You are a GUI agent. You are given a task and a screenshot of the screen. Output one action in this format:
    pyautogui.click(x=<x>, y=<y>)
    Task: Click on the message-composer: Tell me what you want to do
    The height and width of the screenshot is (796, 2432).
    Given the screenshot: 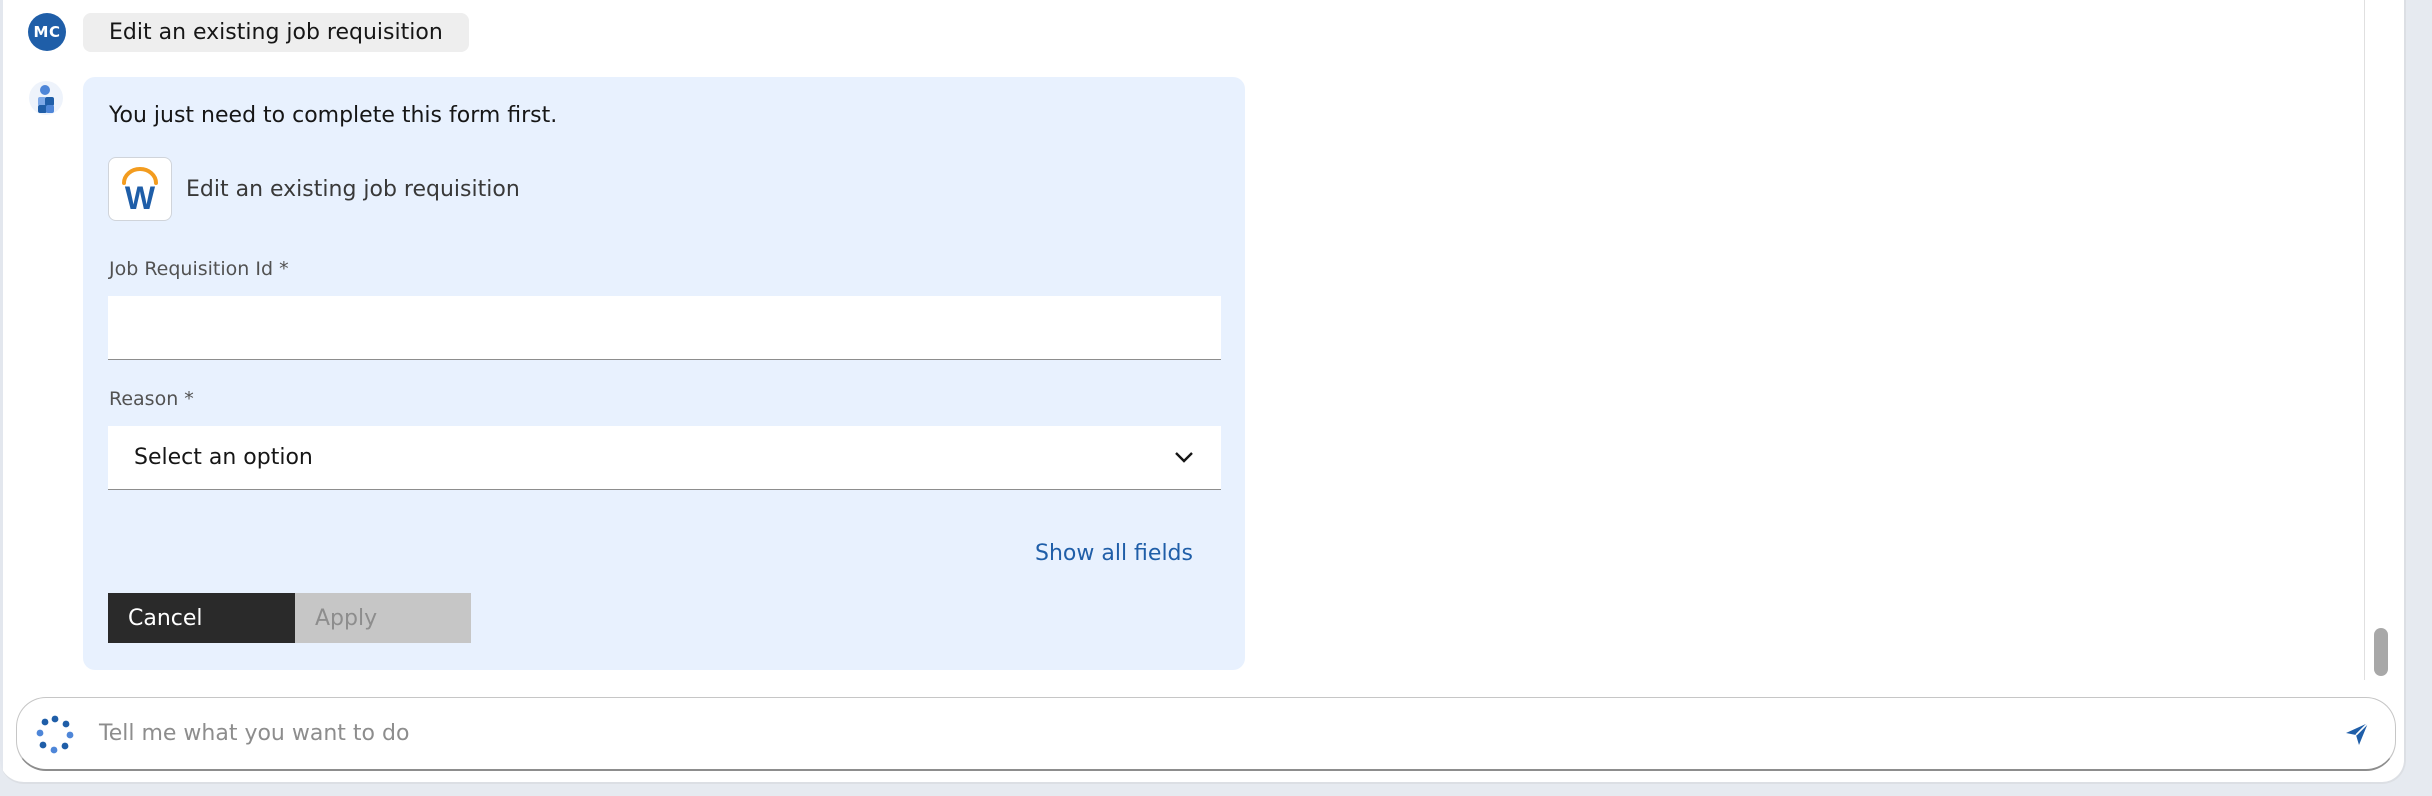 What is the action you would take?
    pyautogui.click(x=1206, y=734)
    